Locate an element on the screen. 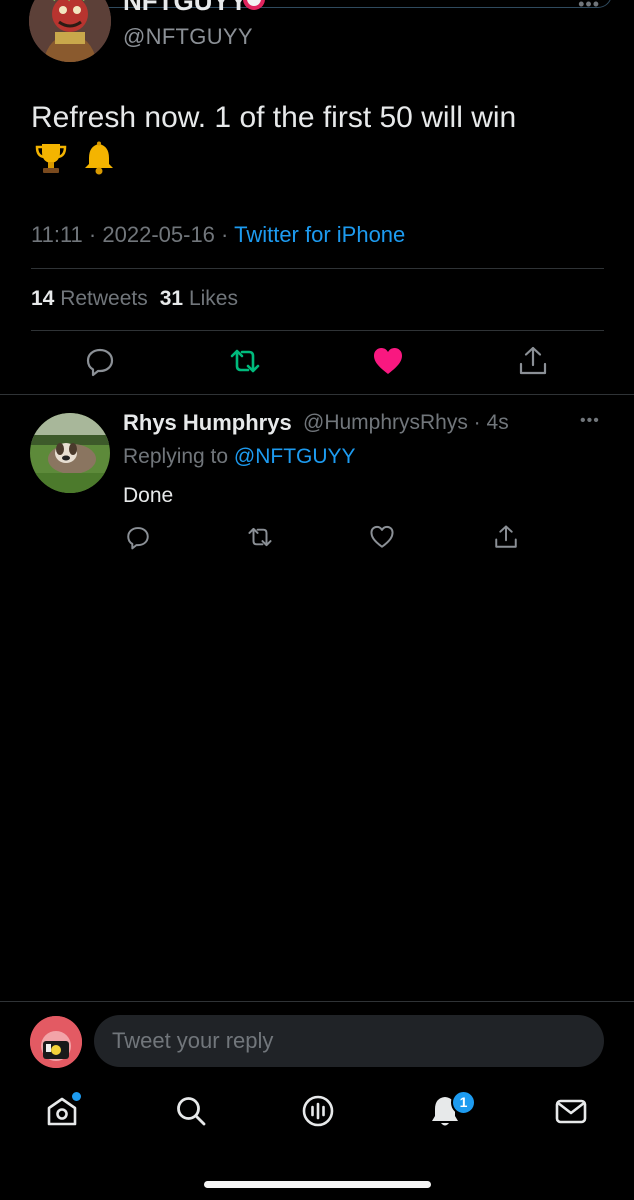 This screenshot has height=1200, width=634. likes-stat: 31 Likes is located at coordinates (199, 299).